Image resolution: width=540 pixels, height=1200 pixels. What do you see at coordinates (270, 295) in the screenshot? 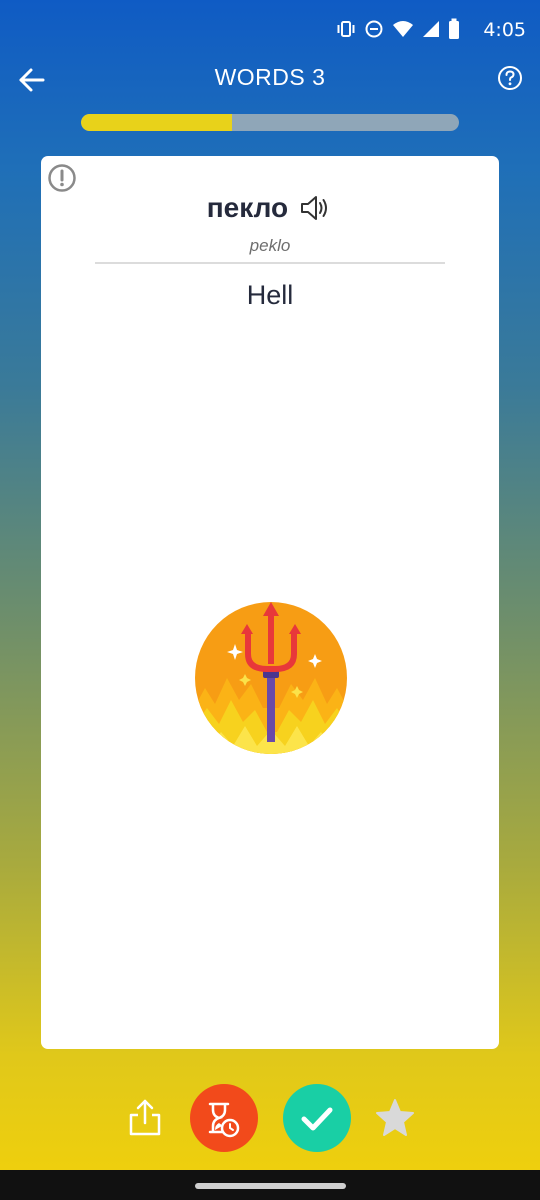
I see `translation: Hell` at bounding box center [270, 295].